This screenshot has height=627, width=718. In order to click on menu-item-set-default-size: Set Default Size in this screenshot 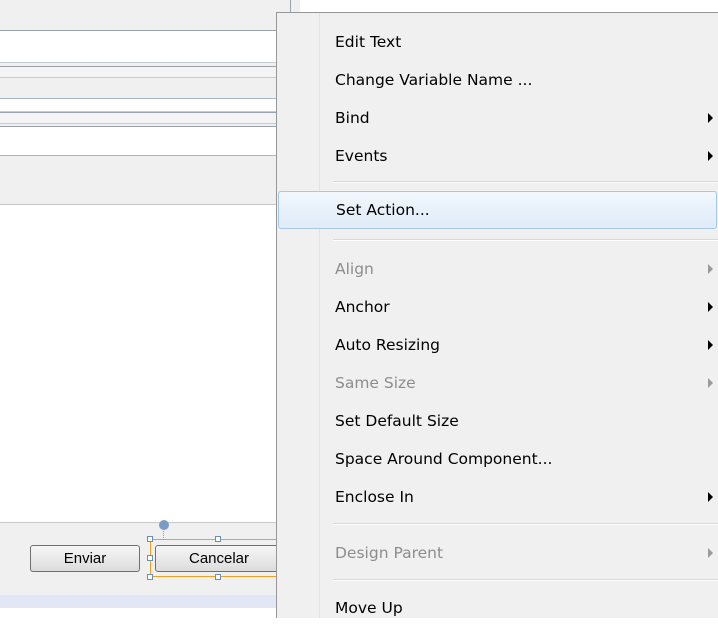, I will do `click(497, 421)`.